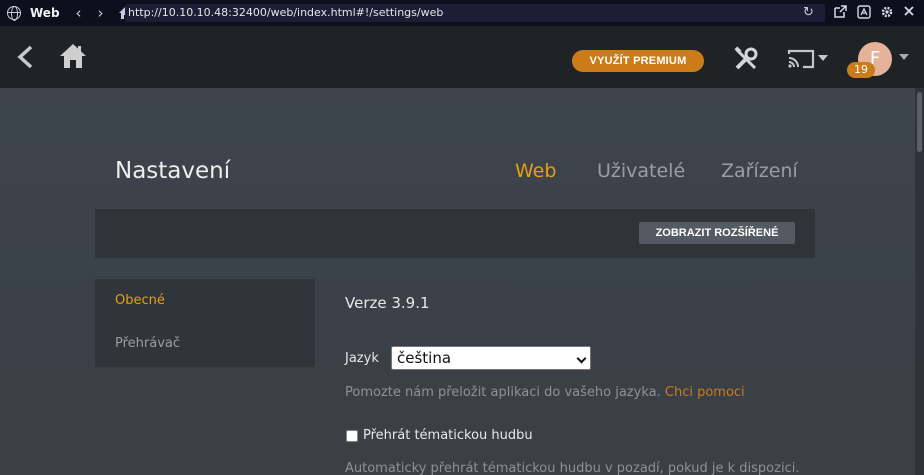  Describe the element at coordinates (45, 13) in the screenshot. I see `browser-tab-title: Web` at that location.